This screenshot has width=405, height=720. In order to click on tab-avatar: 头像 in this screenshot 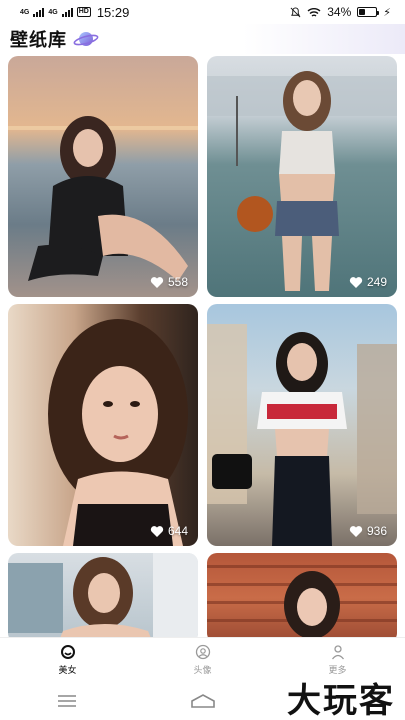, I will do `click(202, 659)`.